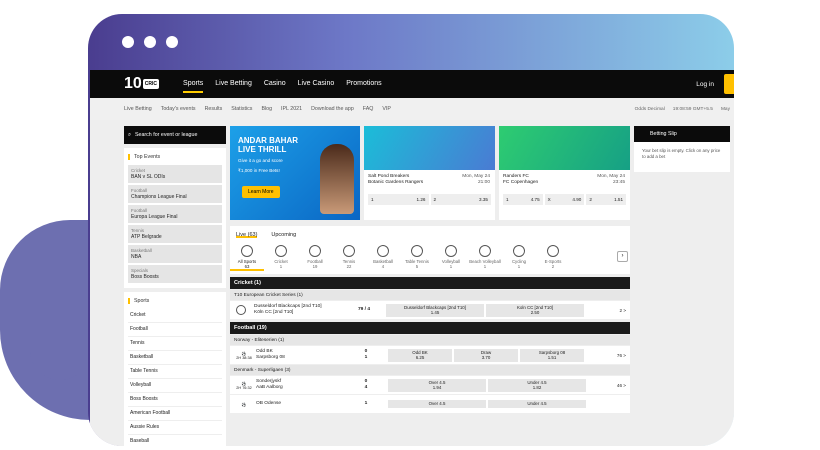 The height and width of the screenshot is (450, 820). Describe the element at coordinates (275, 84) in the screenshot. I see `nav-casino: Casino` at that location.